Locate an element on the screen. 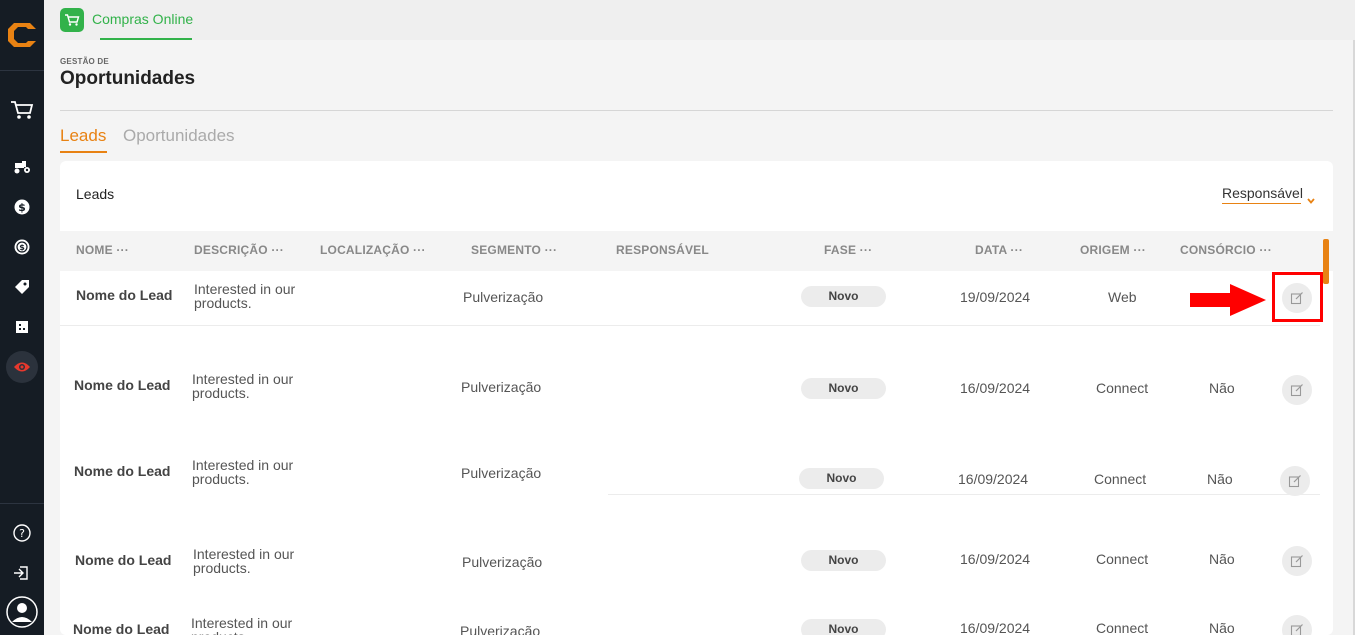 The height and width of the screenshot is (635, 1355). col-data: DATA ··· is located at coordinates (999, 250).